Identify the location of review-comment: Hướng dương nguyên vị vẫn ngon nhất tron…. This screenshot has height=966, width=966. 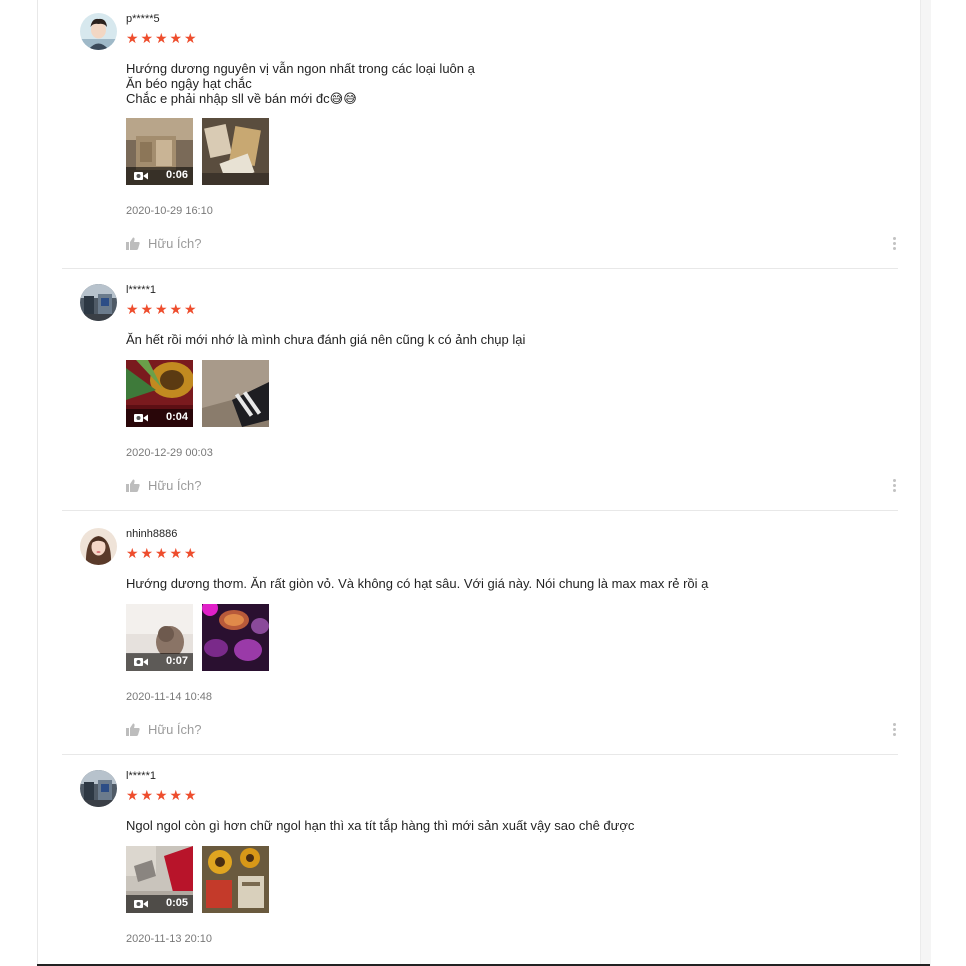
(300, 83).